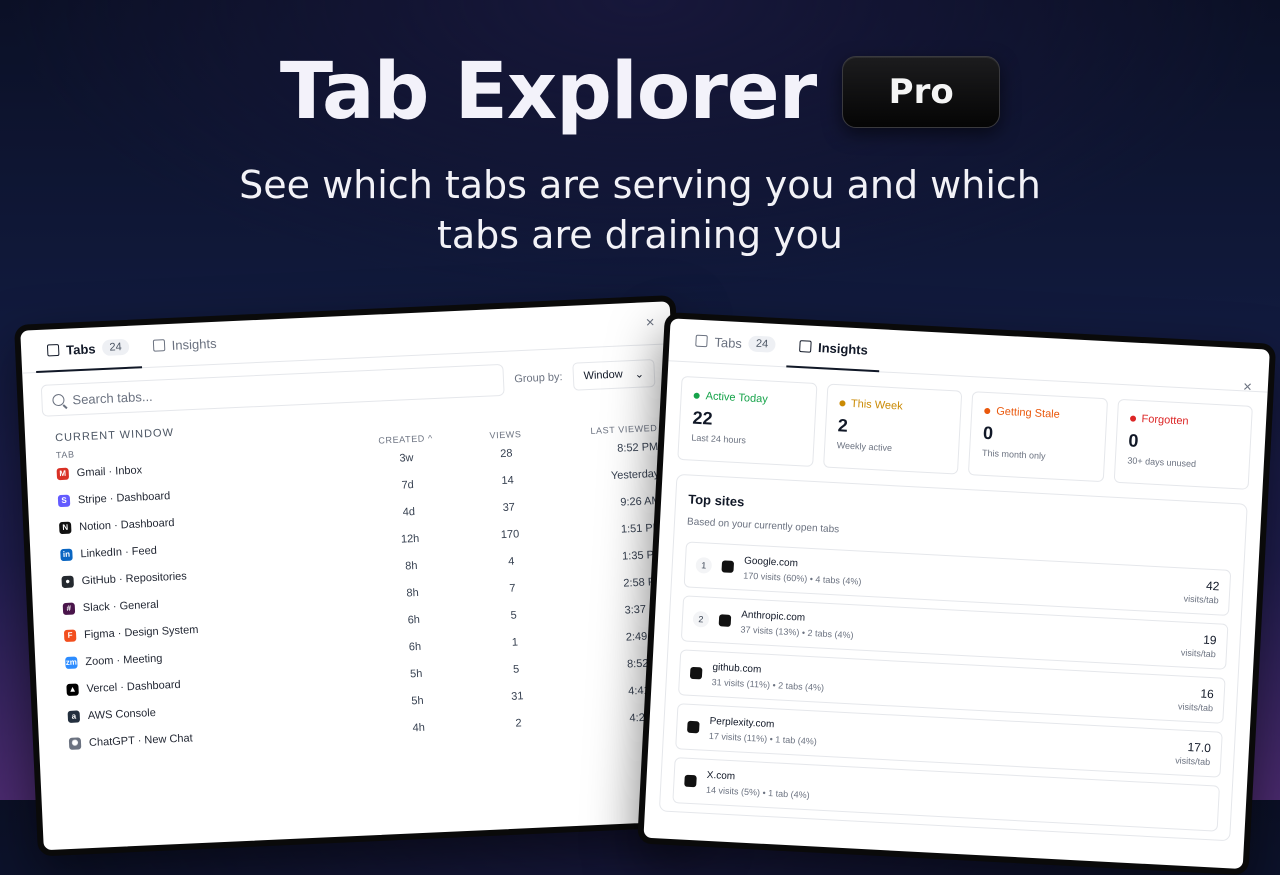 The height and width of the screenshot is (875, 1280). I want to click on stat-card: Forgotten030+ days unused, so click(1183, 444).